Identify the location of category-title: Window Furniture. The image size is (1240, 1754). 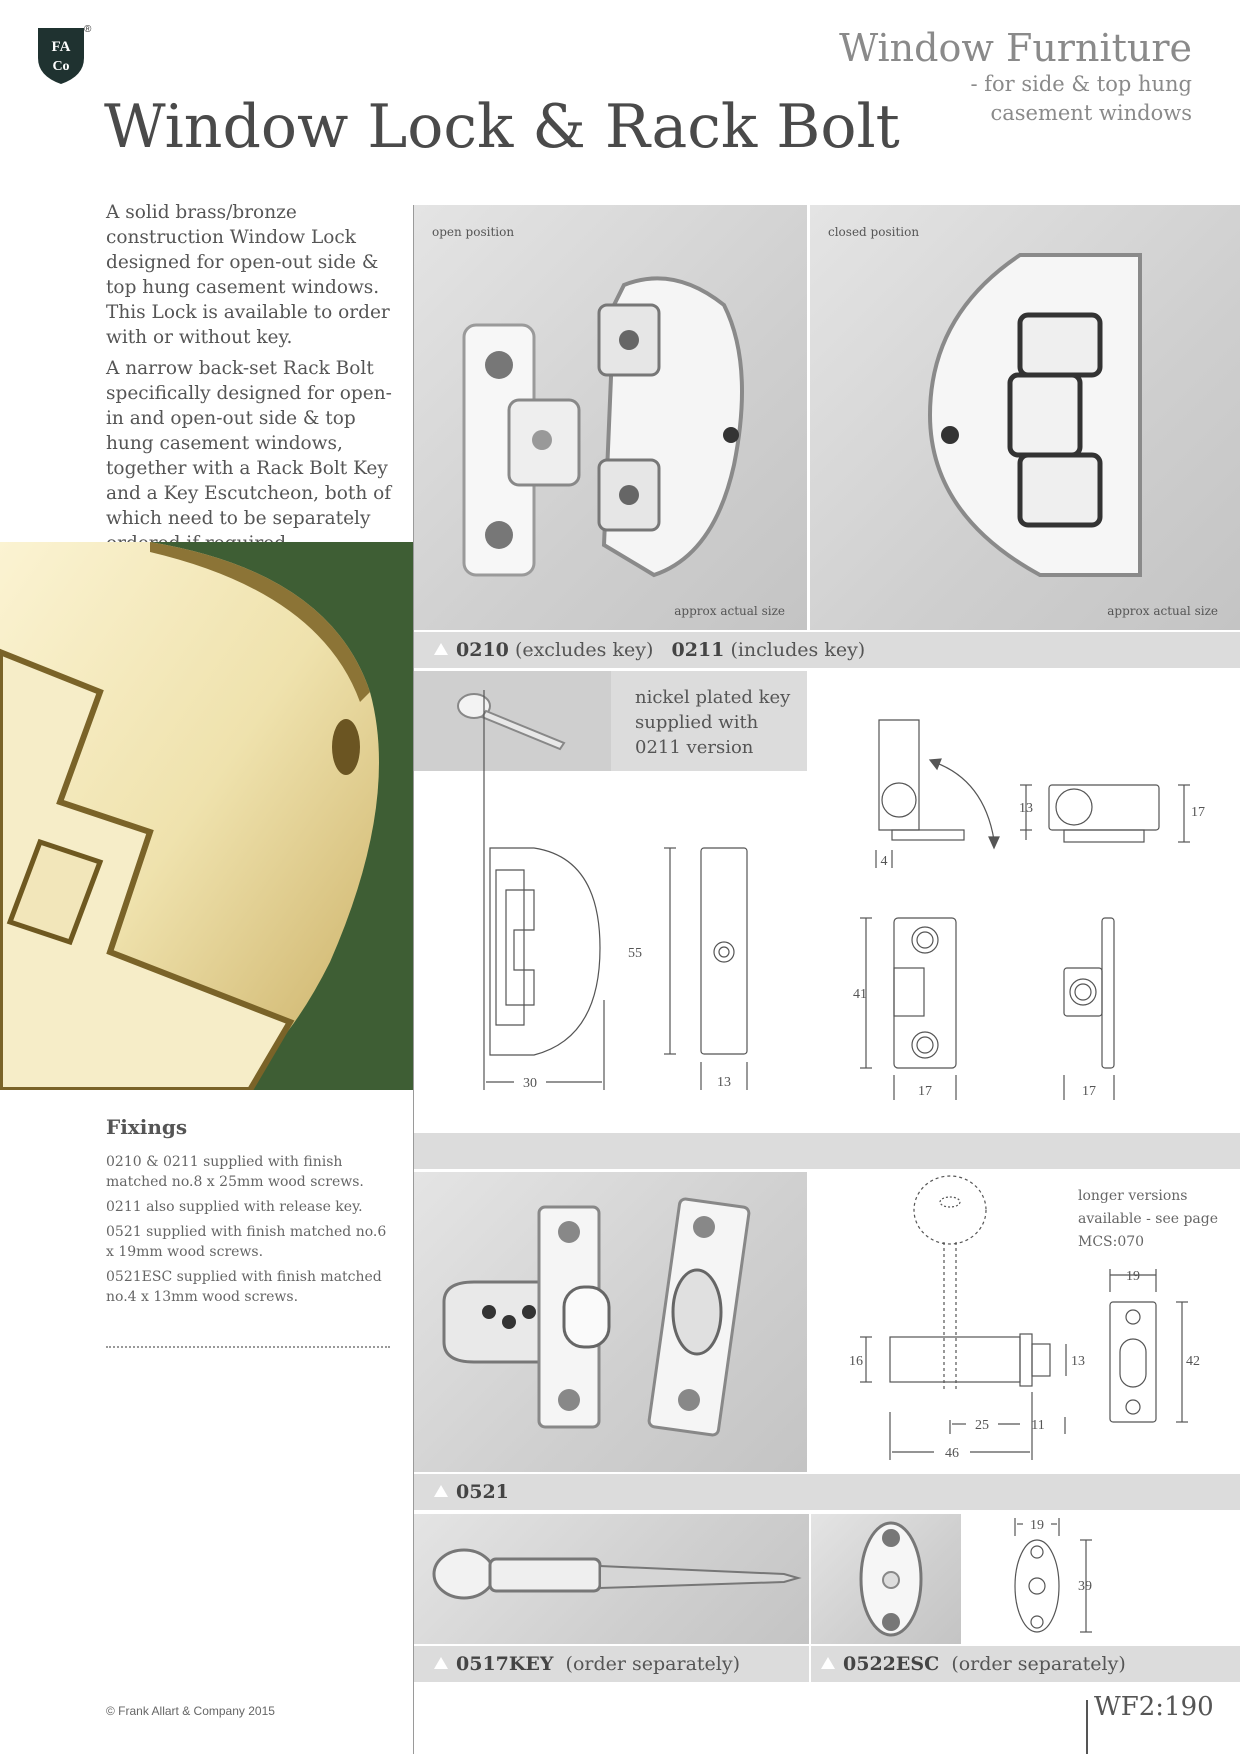
(1015, 48).